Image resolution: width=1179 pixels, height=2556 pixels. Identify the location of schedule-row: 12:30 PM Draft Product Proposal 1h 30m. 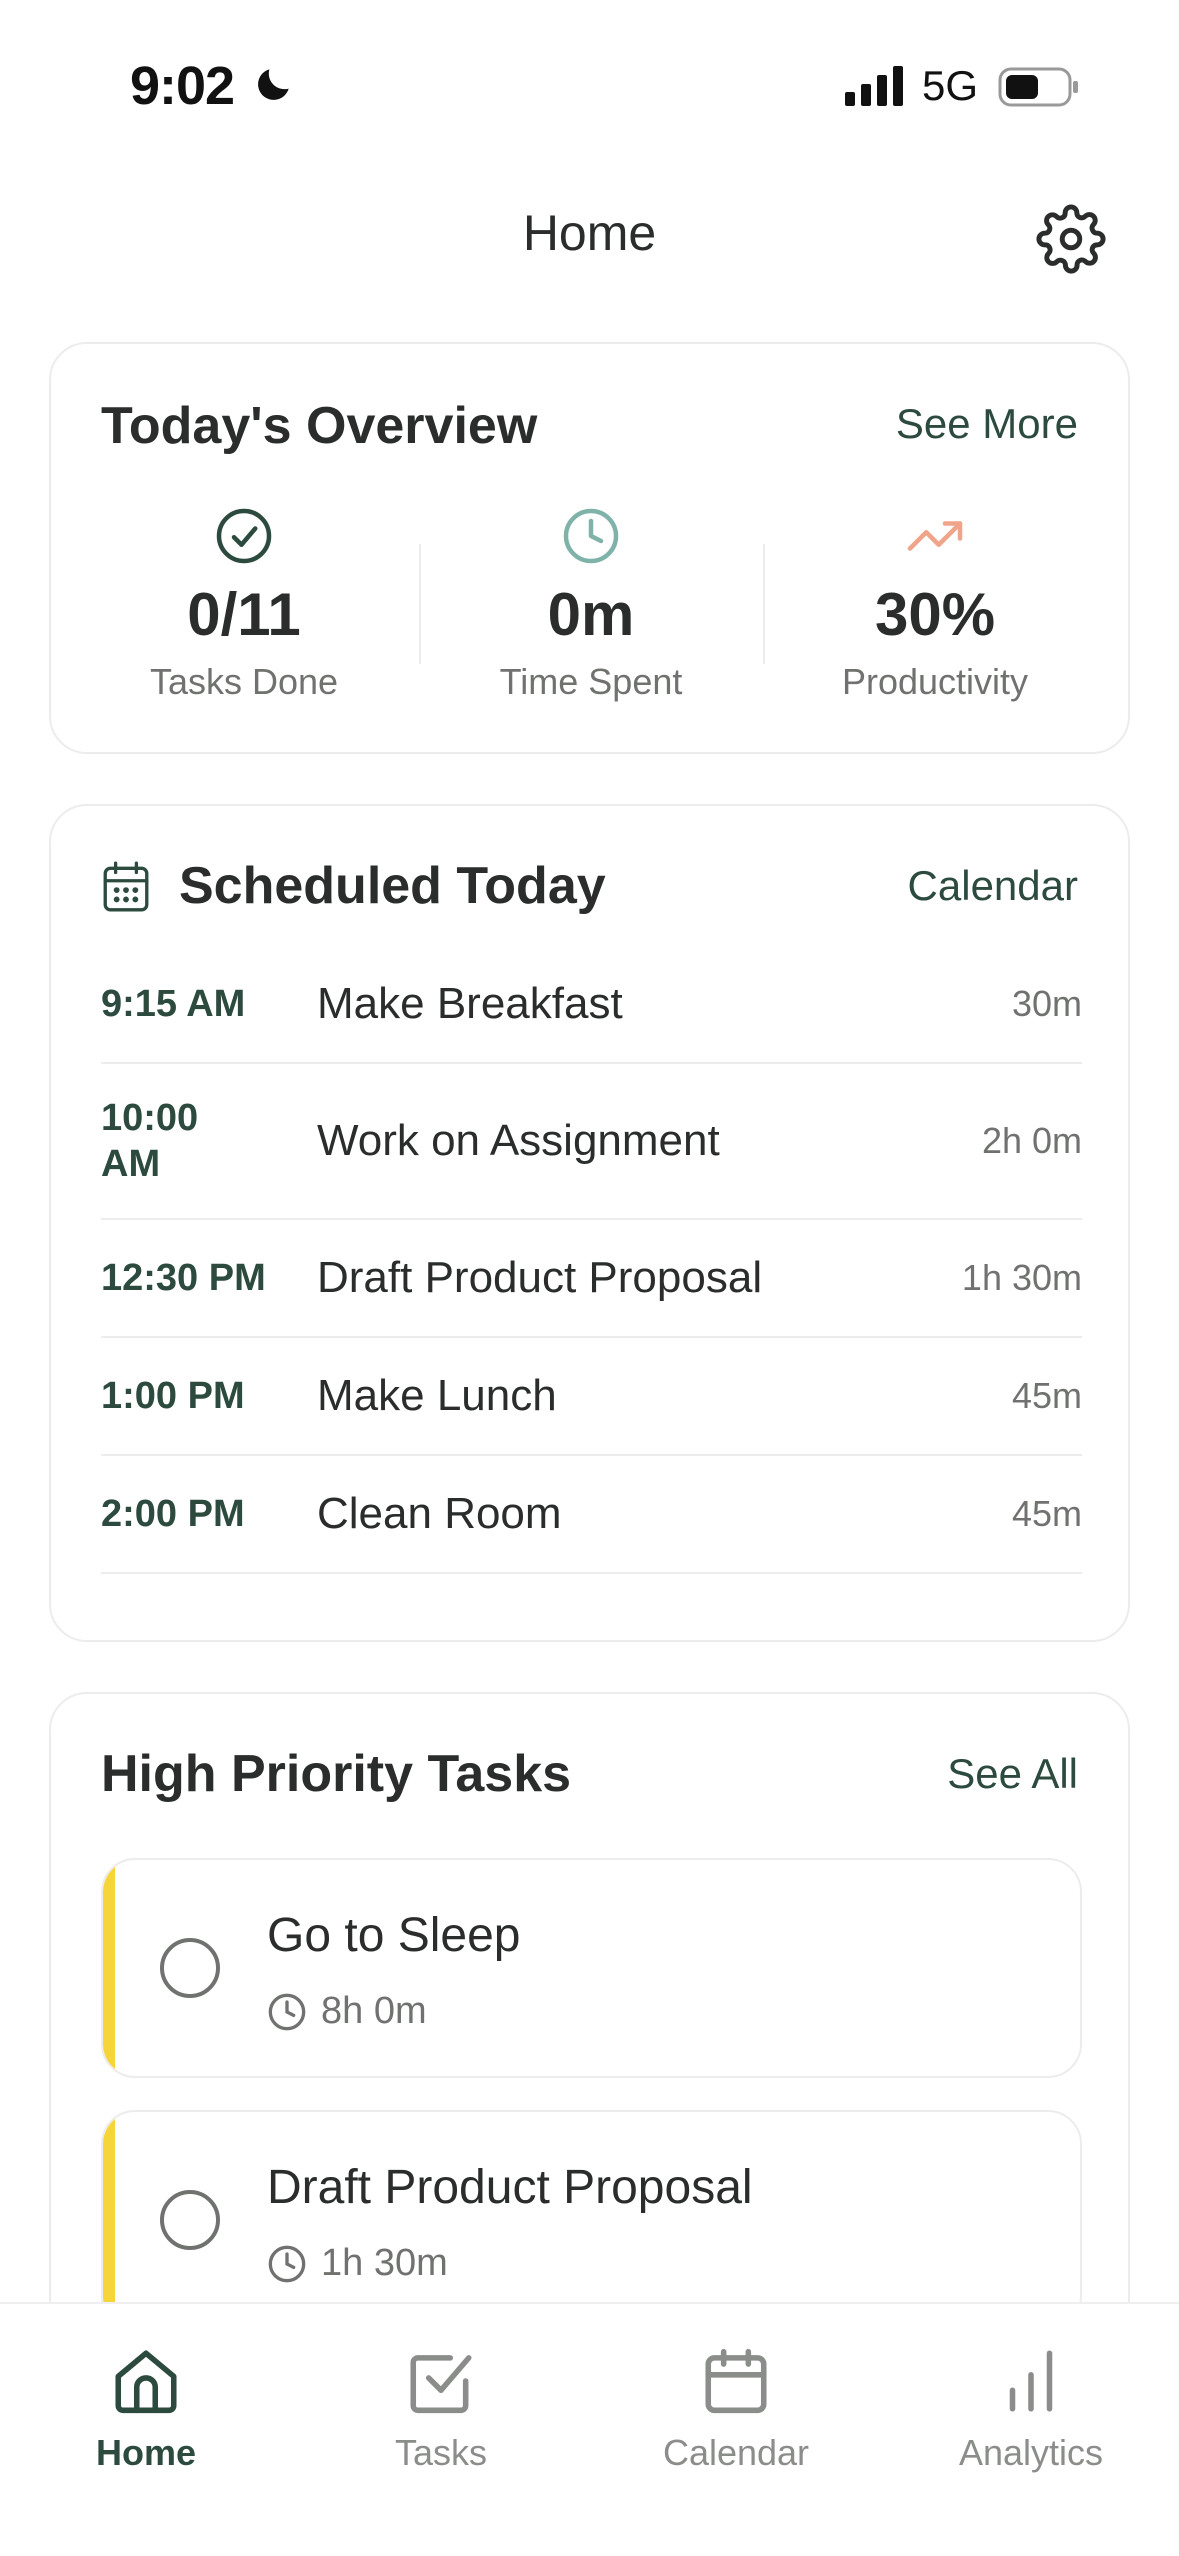
(591, 1279).